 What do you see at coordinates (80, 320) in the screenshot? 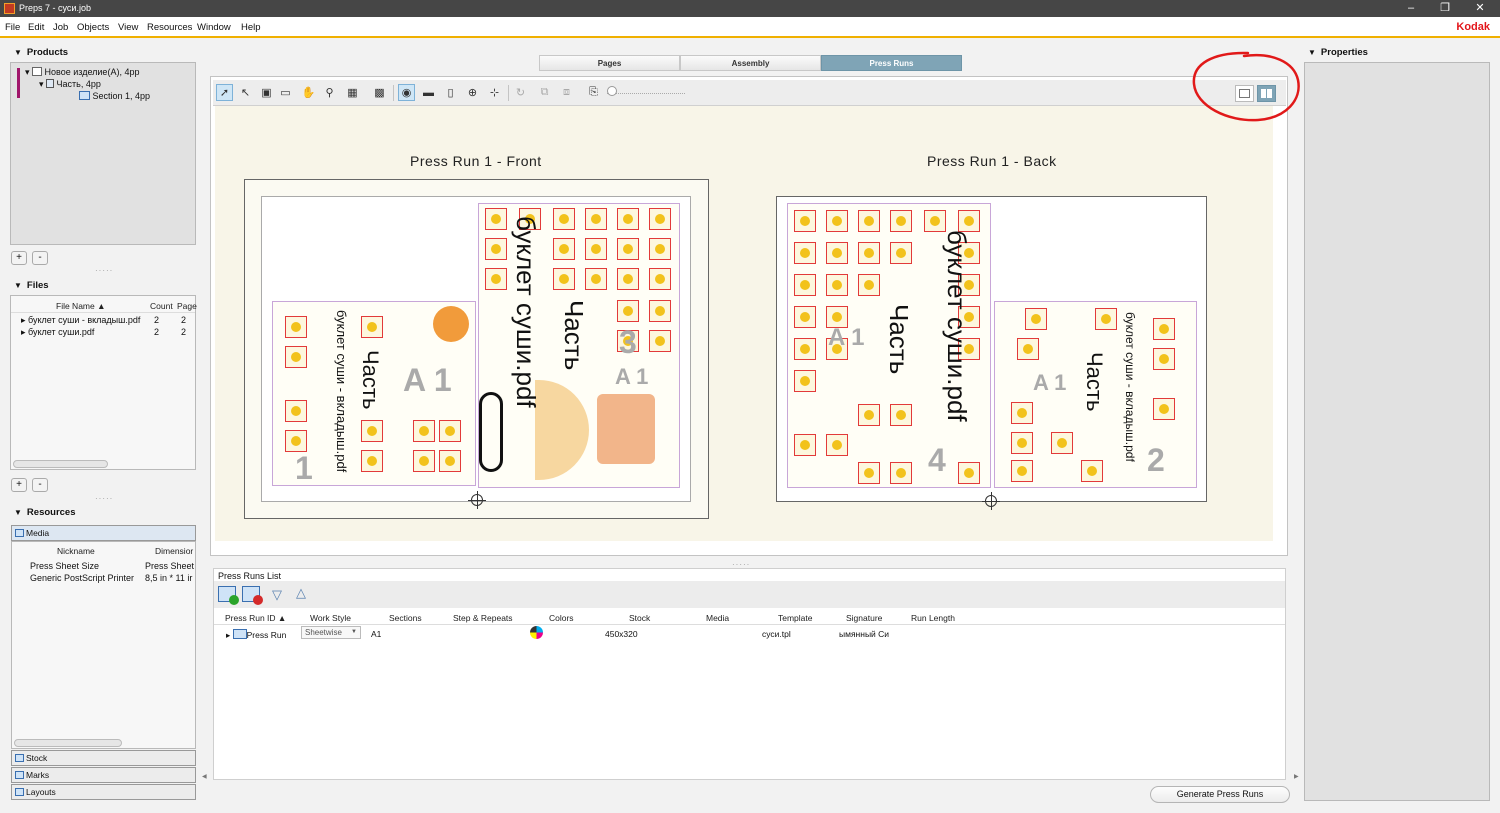
I see `file-row: ▸ буклет суши - вкладыш.pdf` at bounding box center [80, 320].